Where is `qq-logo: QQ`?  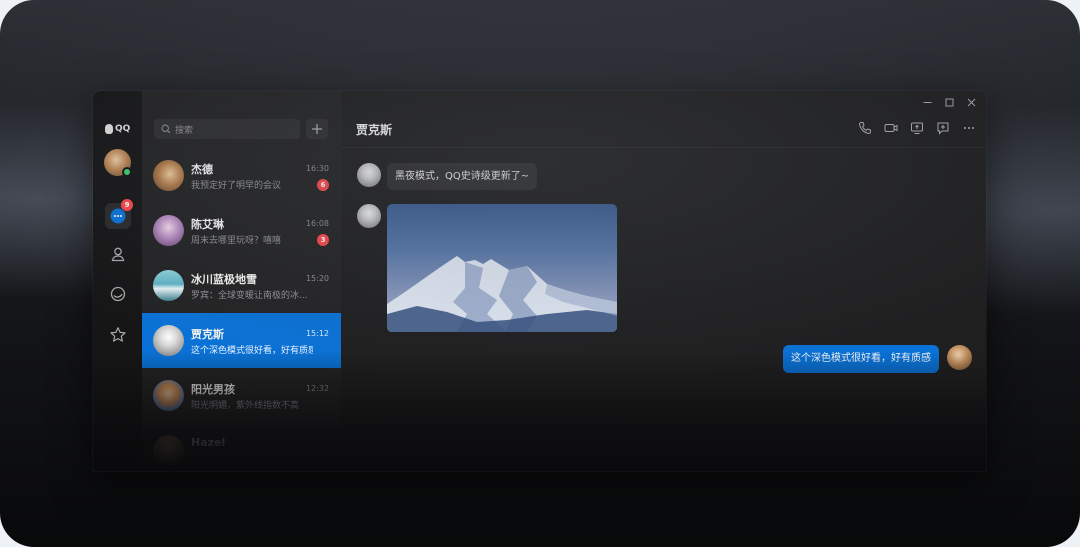 qq-logo: QQ is located at coordinates (117, 129).